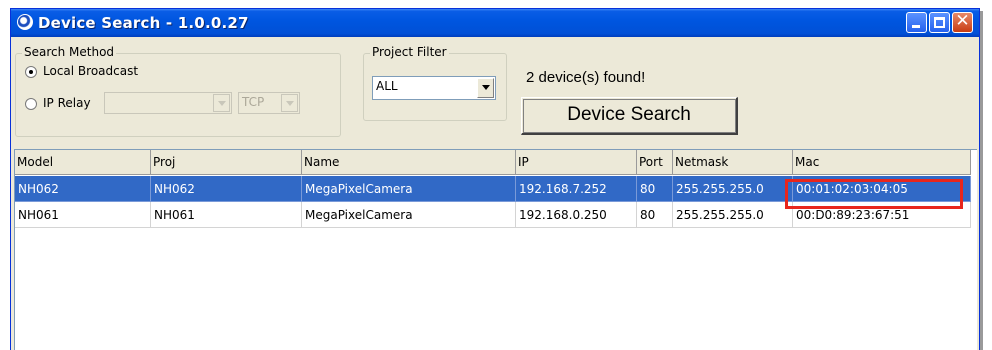 This screenshot has width=992, height=350. I want to click on title-bar: Device Search - 1.0.0.27 ✕, so click(495, 23).